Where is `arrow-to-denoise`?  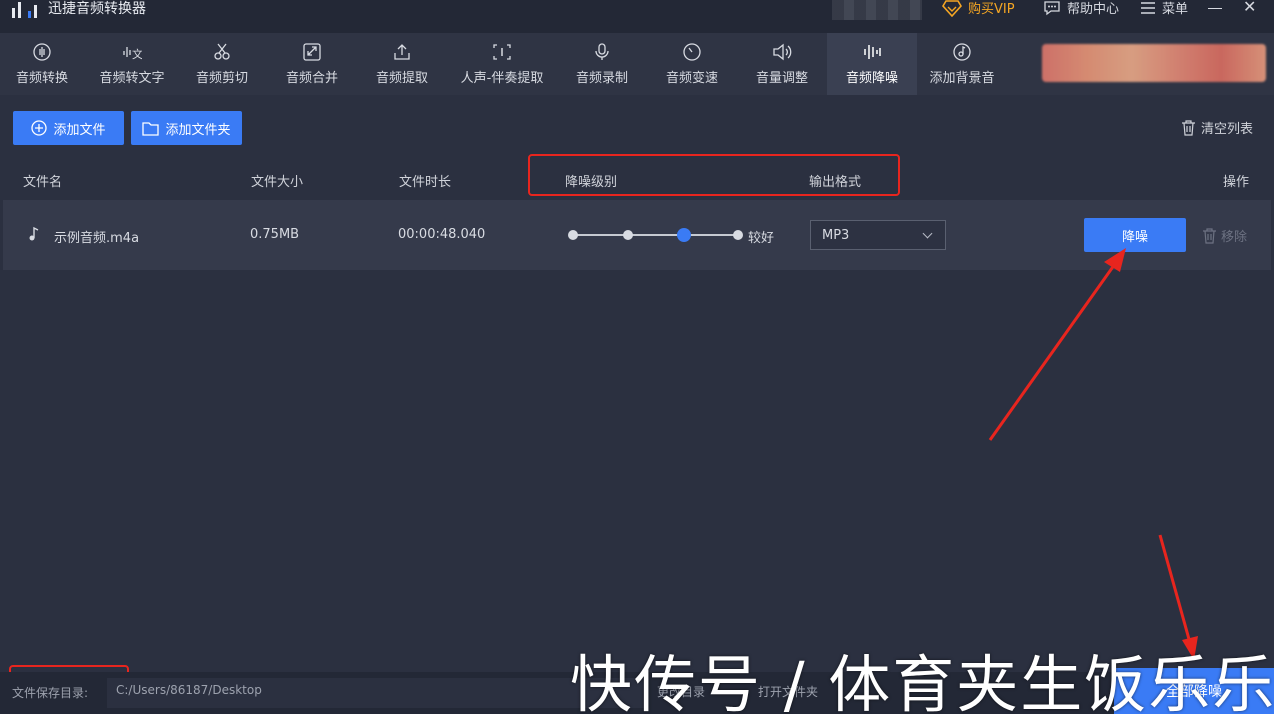 arrow-to-denoise is located at coordinates (1056, 347).